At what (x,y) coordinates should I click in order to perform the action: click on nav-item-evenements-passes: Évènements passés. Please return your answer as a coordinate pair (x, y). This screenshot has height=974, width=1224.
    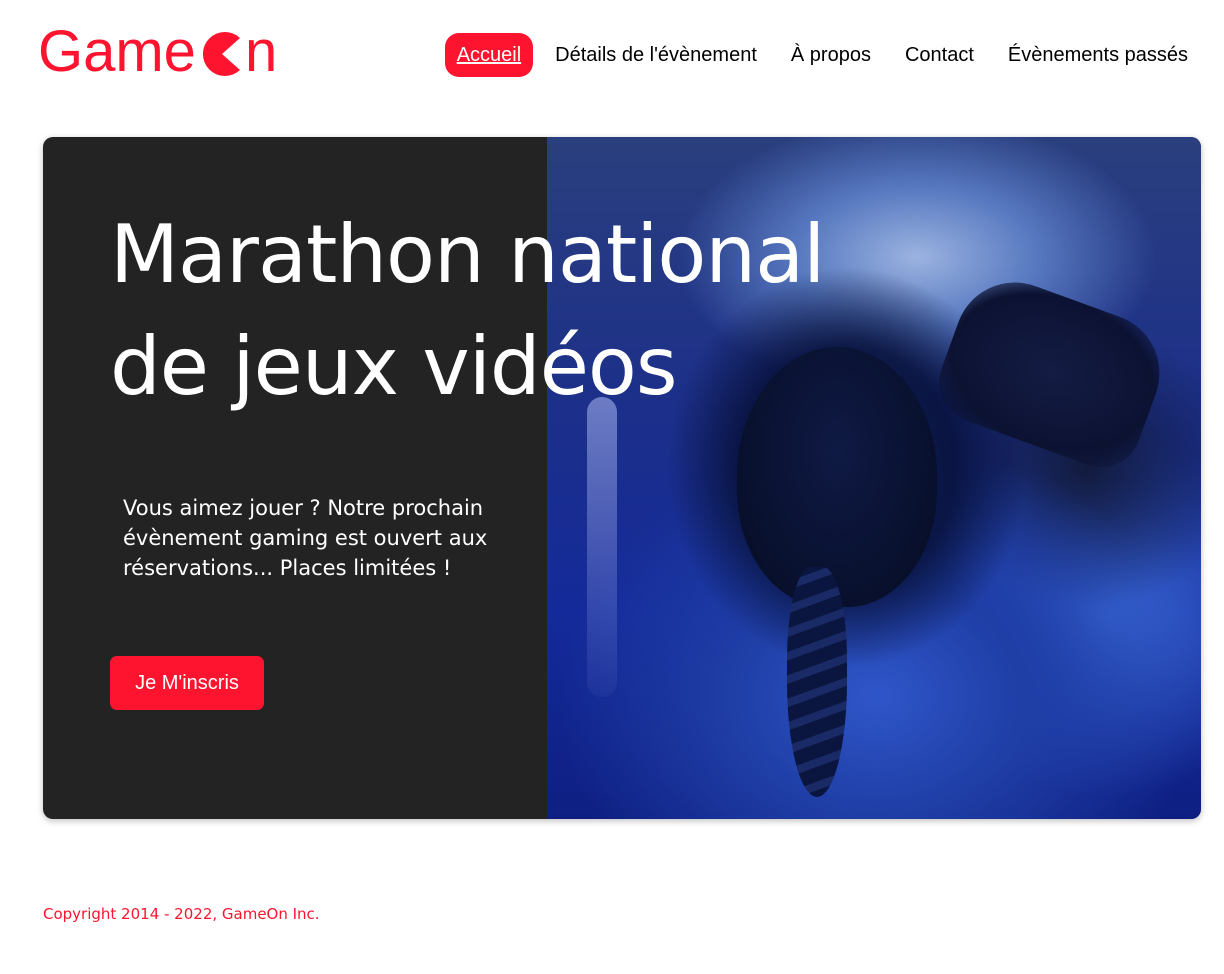
    Looking at the image, I should click on (1098, 55).